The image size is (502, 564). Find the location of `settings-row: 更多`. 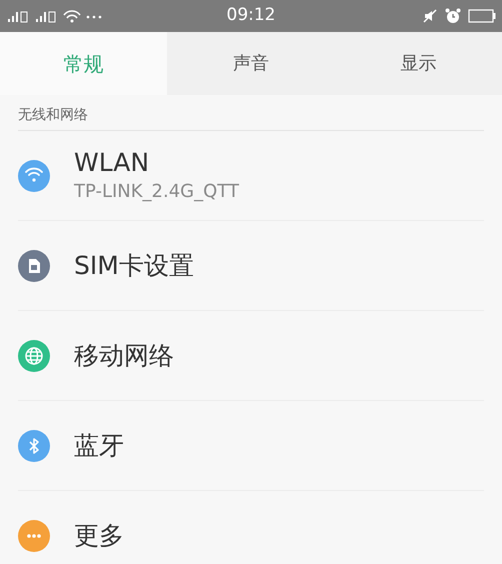

settings-row: 更多 is located at coordinates (251, 527).